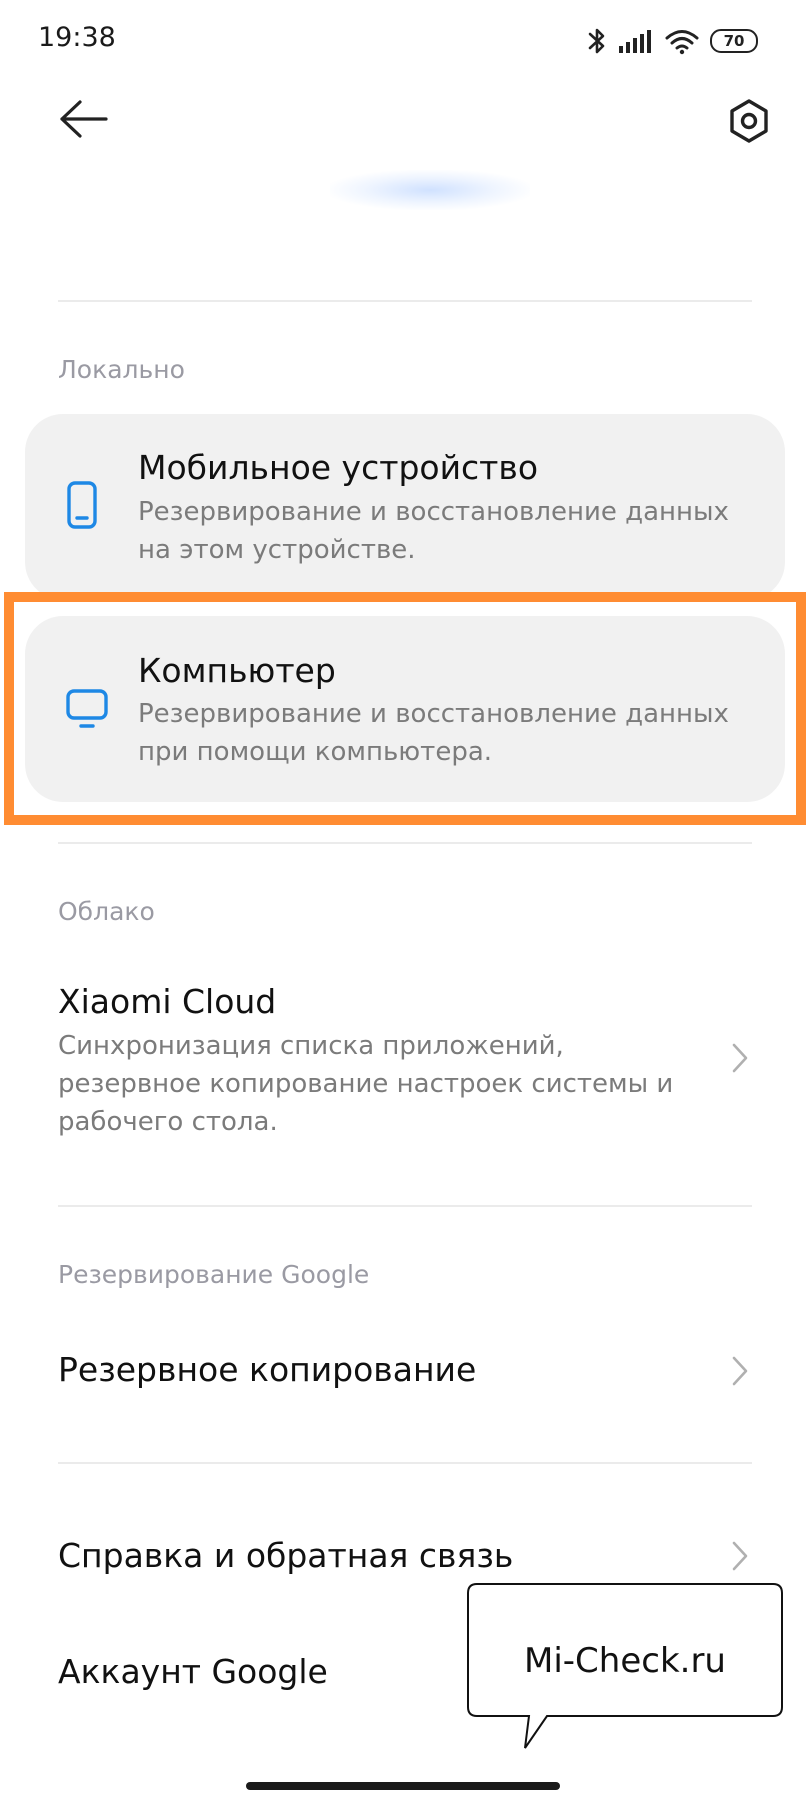 Image resolution: width=810 pixels, height=1800 pixels. I want to click on google-account-row: Аккаунт Google, so click(230, 1673).